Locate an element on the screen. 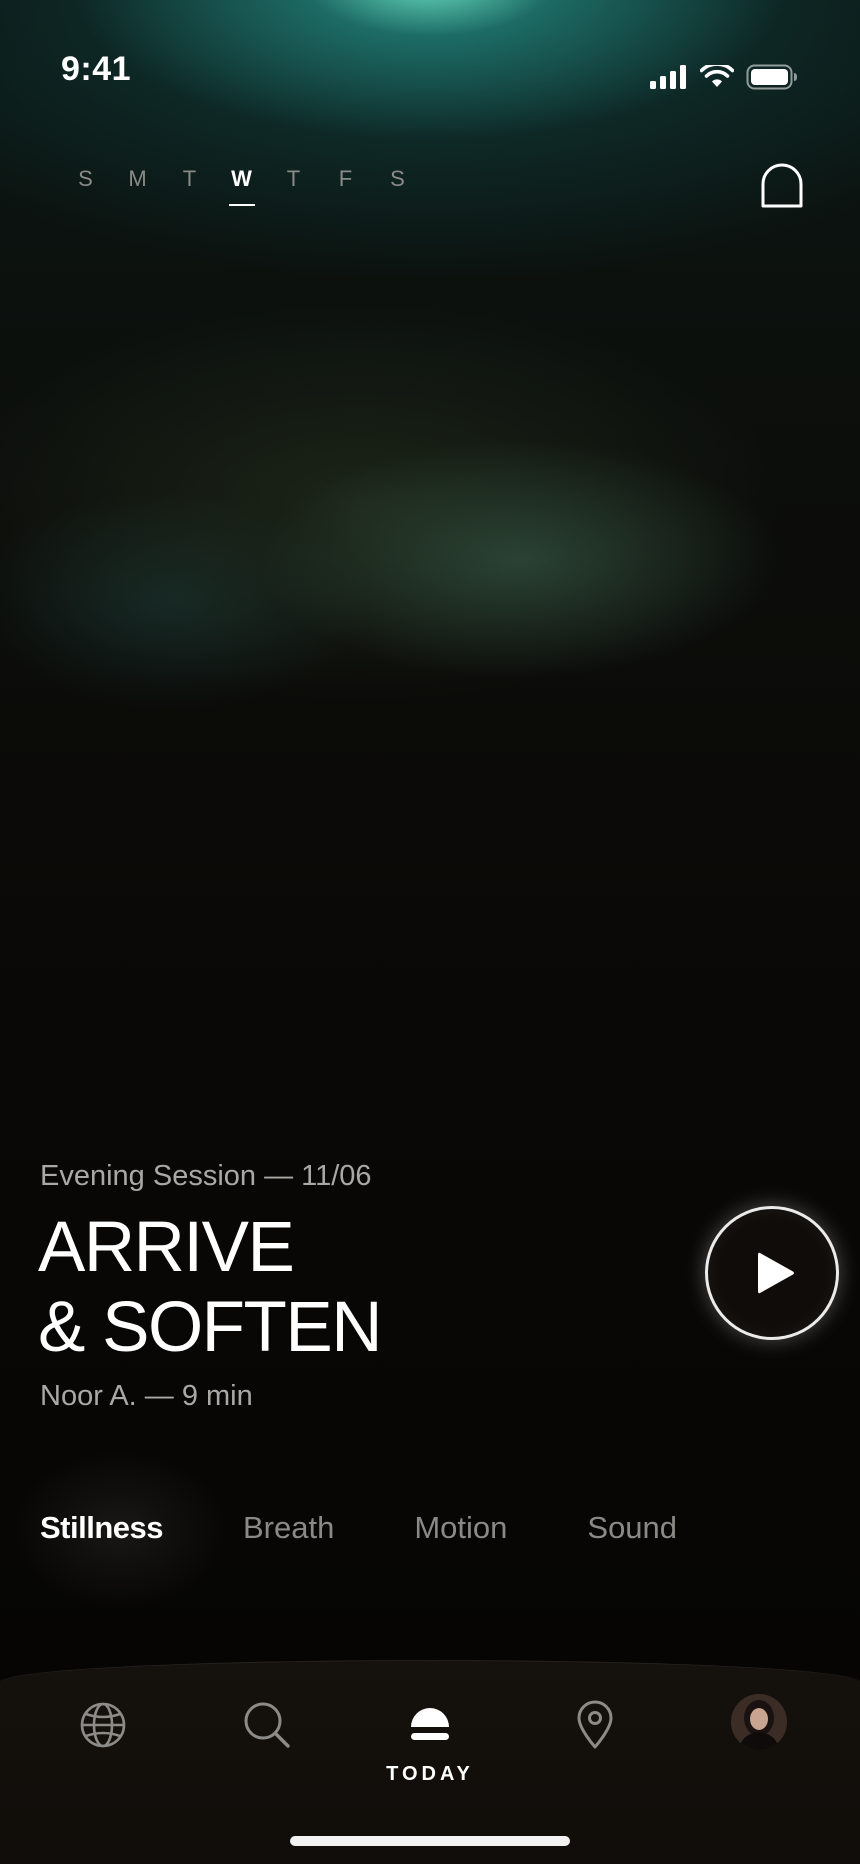 Image resolution: width=860 pixels, height=1864 pixels. nav-today is located at coordinates (430, 1725).